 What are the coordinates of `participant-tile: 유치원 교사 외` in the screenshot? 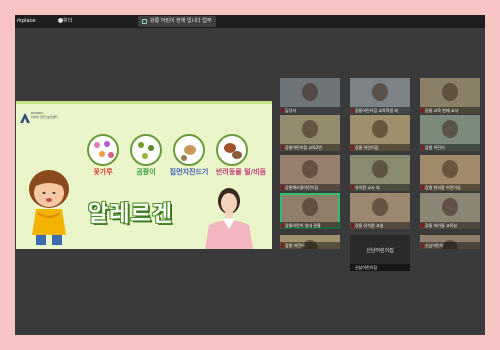 It's located at (380, 173).